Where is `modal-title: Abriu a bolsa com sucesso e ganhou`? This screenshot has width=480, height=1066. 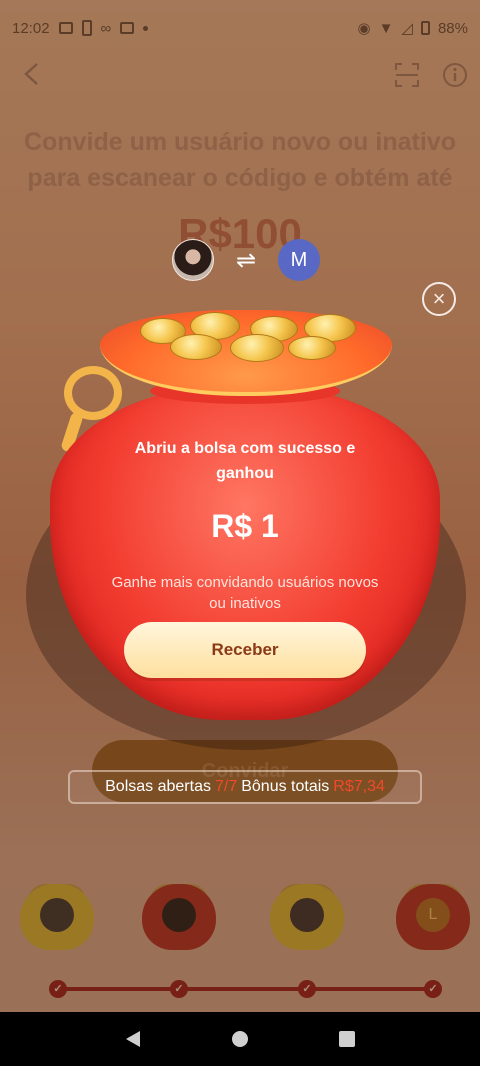 modal-title: Abriu a bolsa com sucesso e ganhou is located at coordinates (245, 461).